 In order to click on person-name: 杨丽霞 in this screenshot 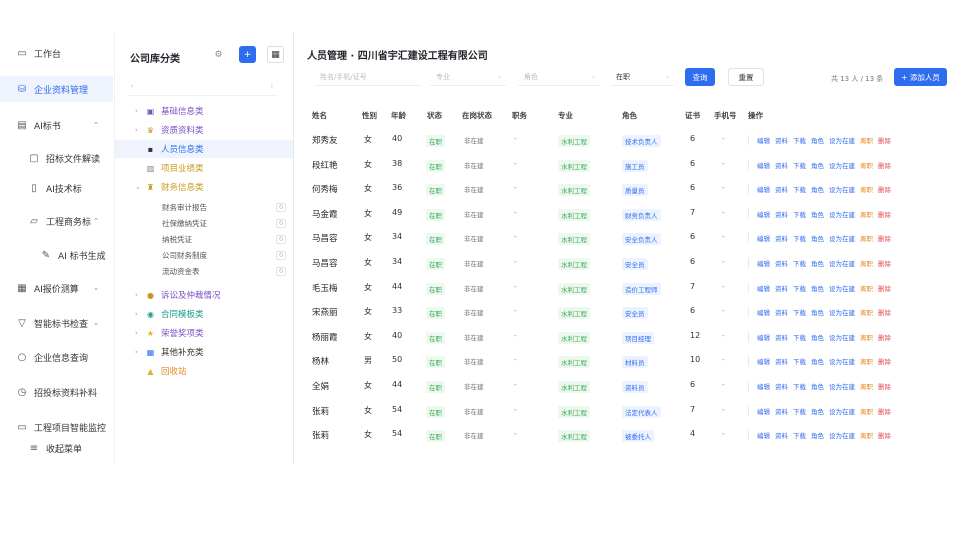, I will do `click(325, 337)`.